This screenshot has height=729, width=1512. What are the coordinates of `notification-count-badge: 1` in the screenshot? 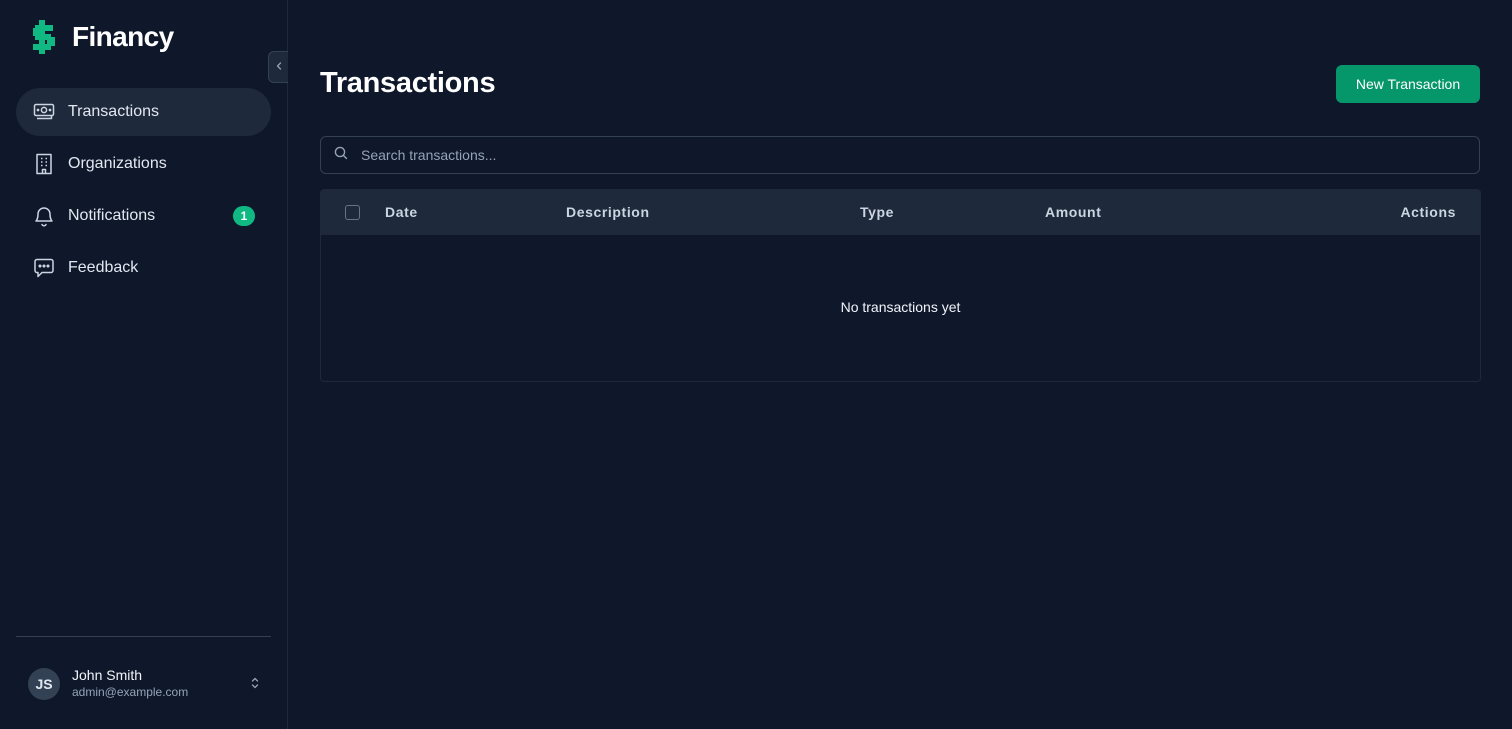 It's located at (244, 216).